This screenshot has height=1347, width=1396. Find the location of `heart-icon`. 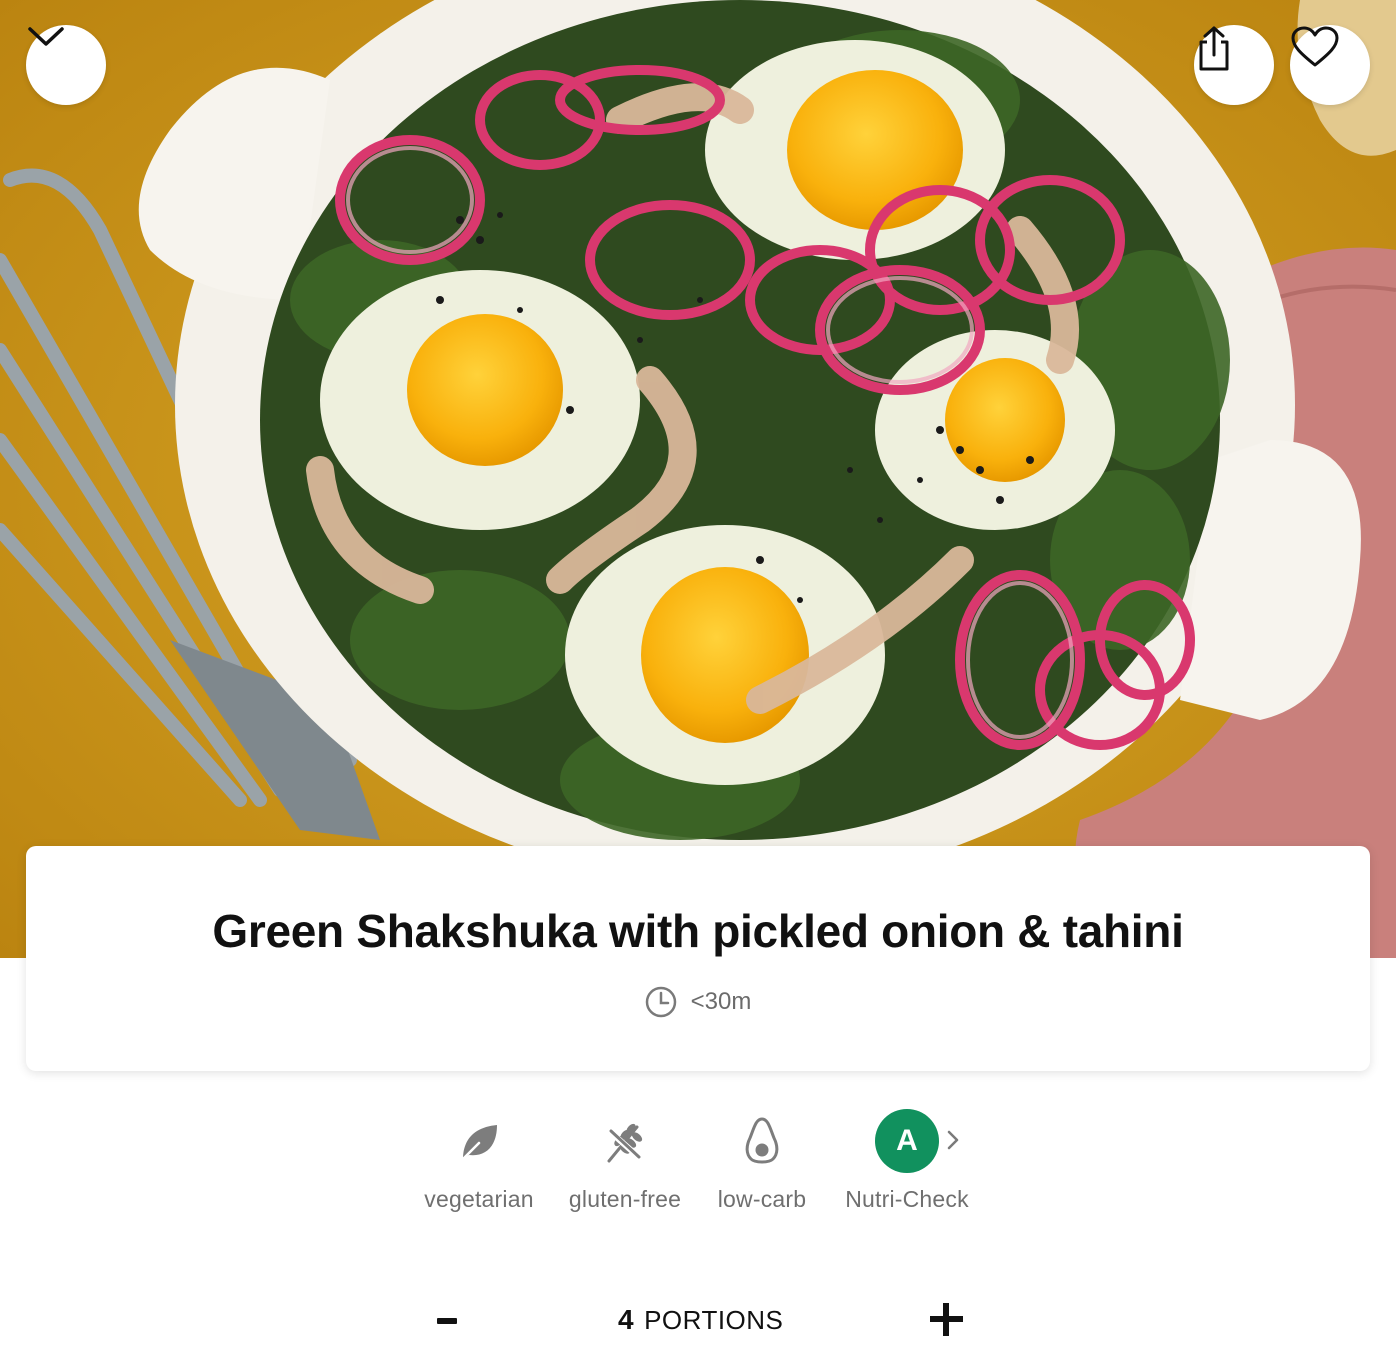

heart-icon is located at coordinates (1315, 46).